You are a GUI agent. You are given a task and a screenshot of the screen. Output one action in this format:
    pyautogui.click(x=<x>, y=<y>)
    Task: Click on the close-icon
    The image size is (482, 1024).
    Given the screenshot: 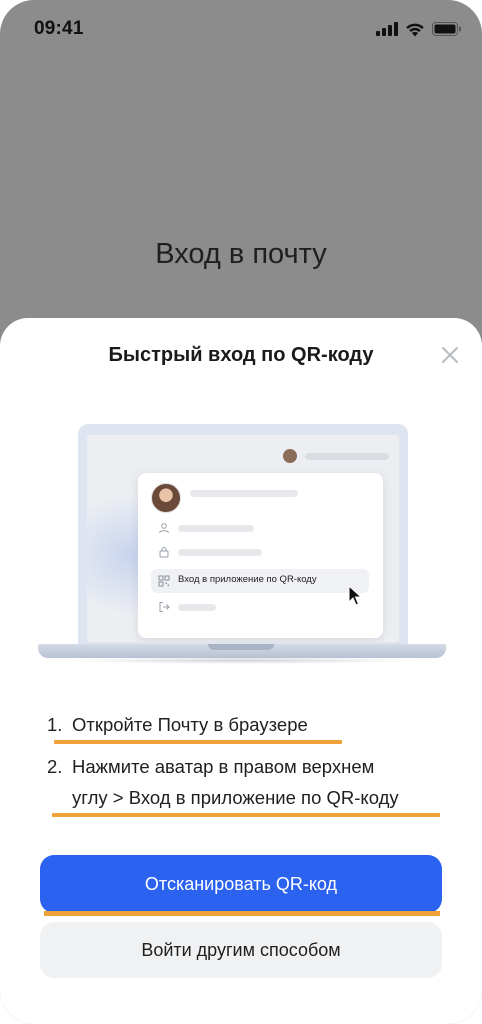 What is the action you would take?
    pyautogui.click(x=450, y=355)
    